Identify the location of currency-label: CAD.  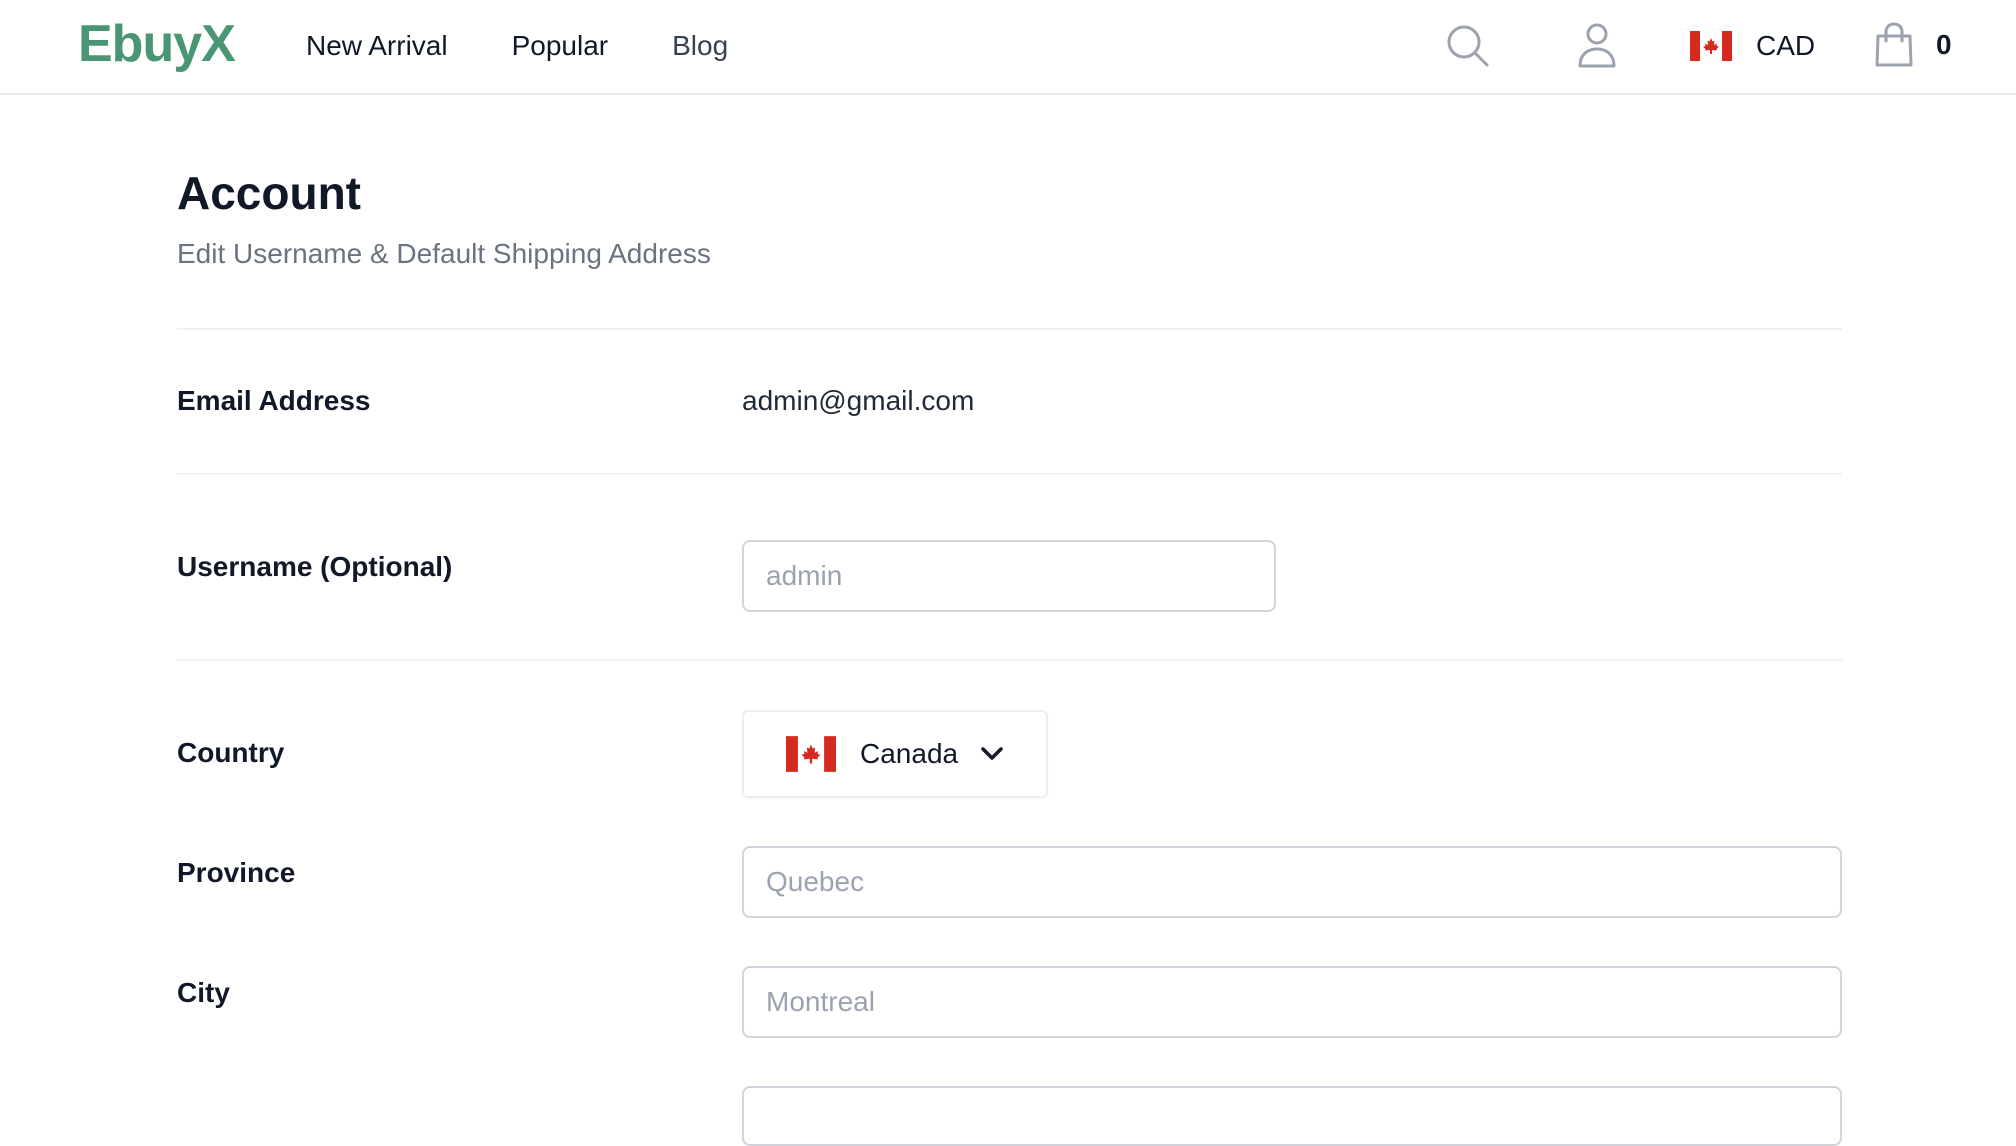
(1786, 45).